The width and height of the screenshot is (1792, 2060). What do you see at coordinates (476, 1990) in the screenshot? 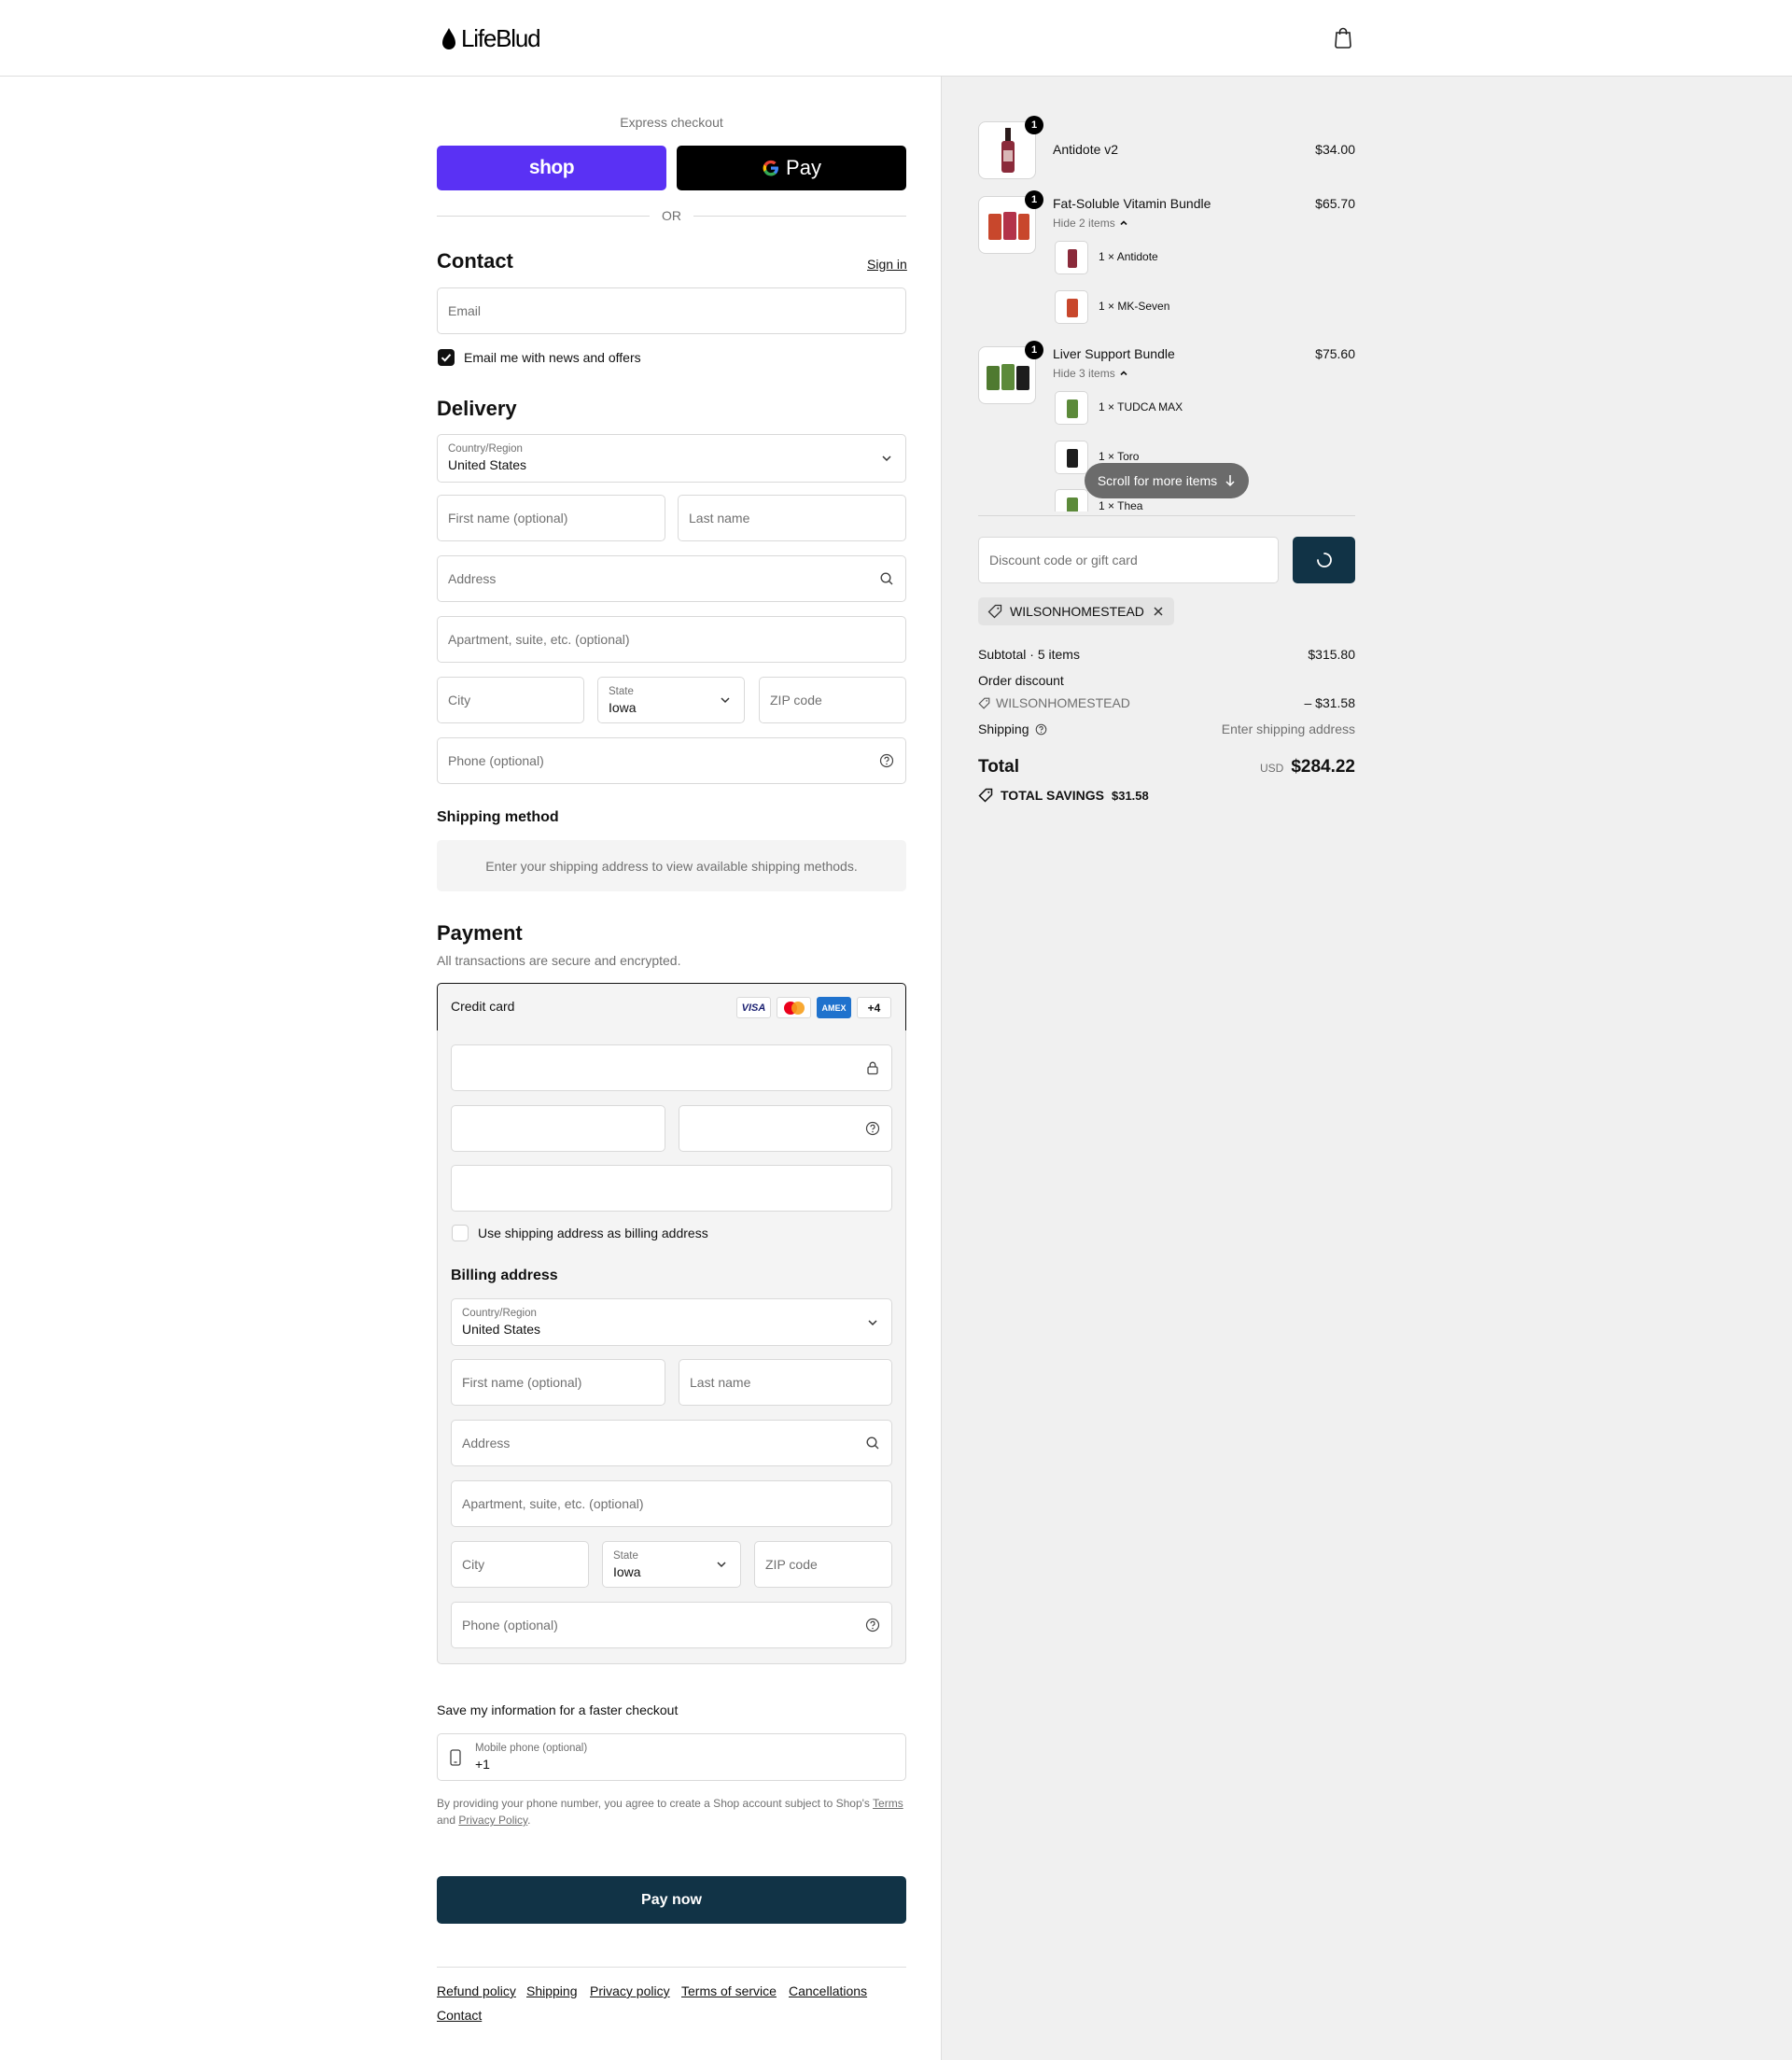
I see `refund-policy-link: Refund policy` at bounding box center [476, 1990].